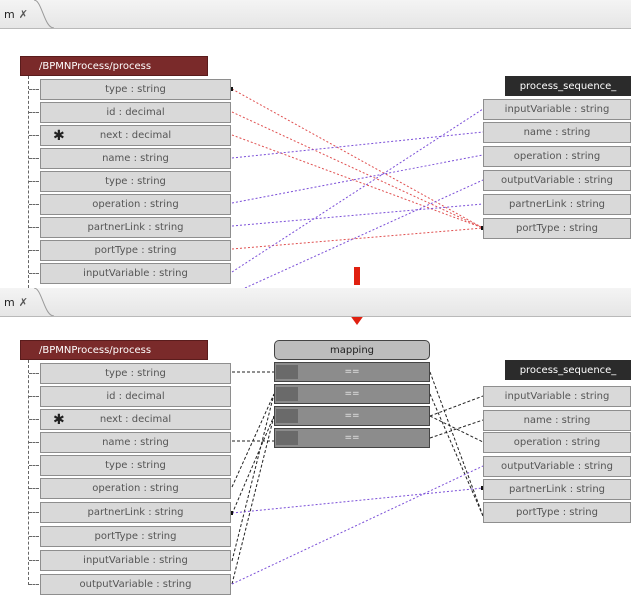 This screenshot has width=631, height=599. What do you see at coordinates (9, 302) in the screenshot?
I see `bottom-tab-label: m` at bounding box center [9, 302].